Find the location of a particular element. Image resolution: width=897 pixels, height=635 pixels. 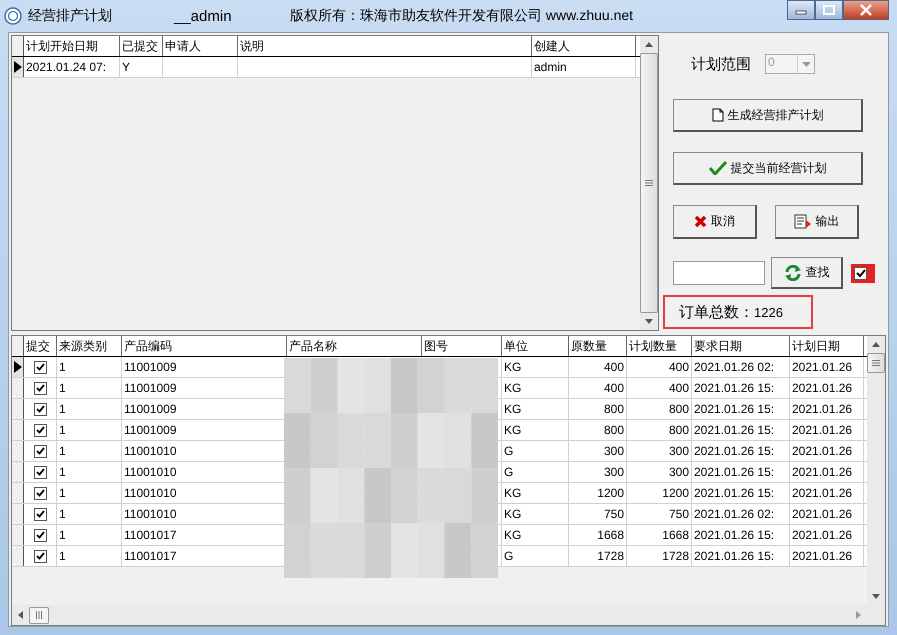

column-header: 产品名称 is located at coordinates (354, 346).